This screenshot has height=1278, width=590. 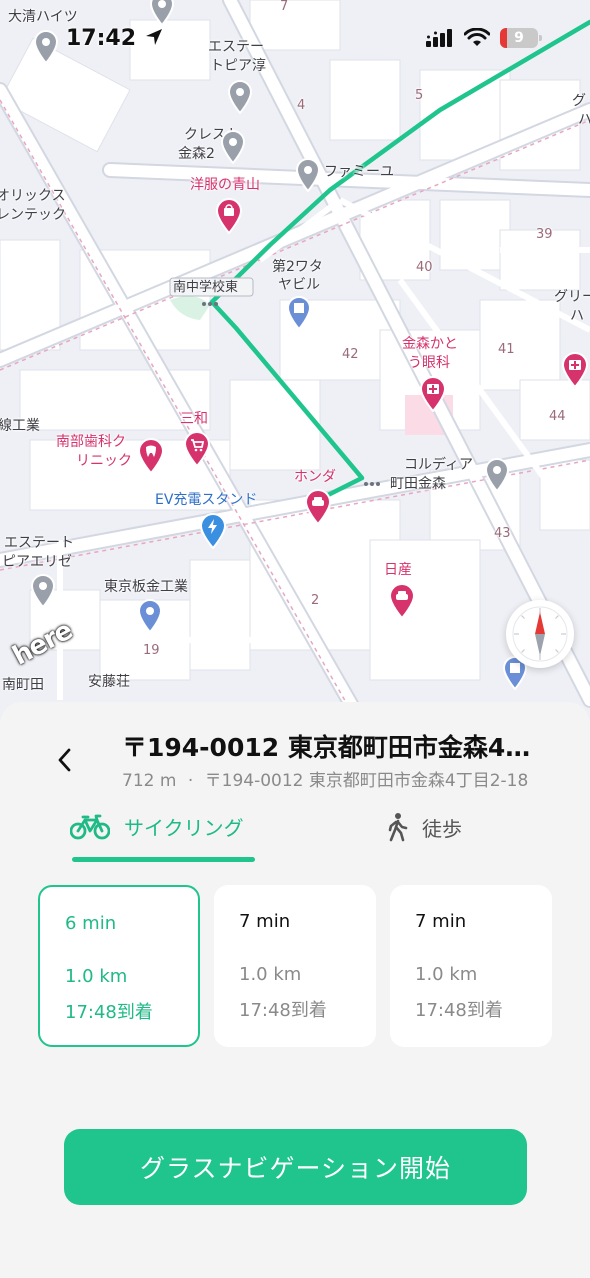 What do you see at coordinates (33, 196) in the screenshot?
I see `map-label: オリックス` at bounding box center [33, 196].